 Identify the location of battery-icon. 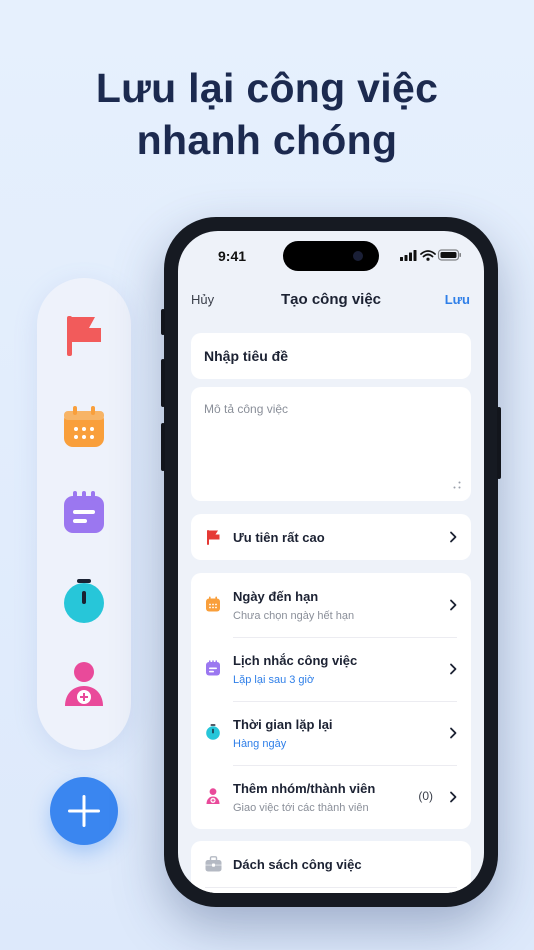
(449, 255).